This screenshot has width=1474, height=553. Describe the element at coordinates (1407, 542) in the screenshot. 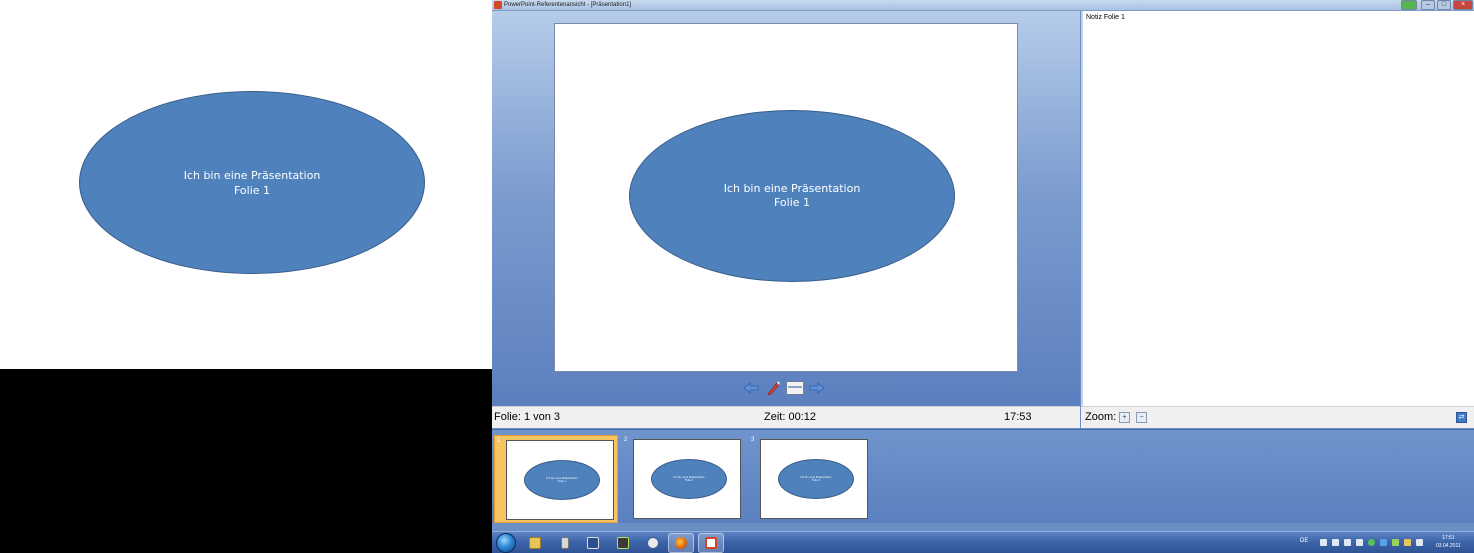

I see `power-icon` at that location.